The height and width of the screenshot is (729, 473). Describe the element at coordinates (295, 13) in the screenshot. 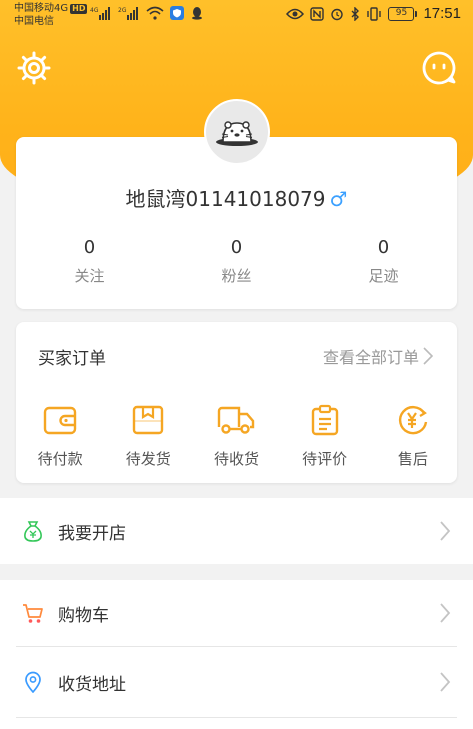

I see `eye-icon` at that location.